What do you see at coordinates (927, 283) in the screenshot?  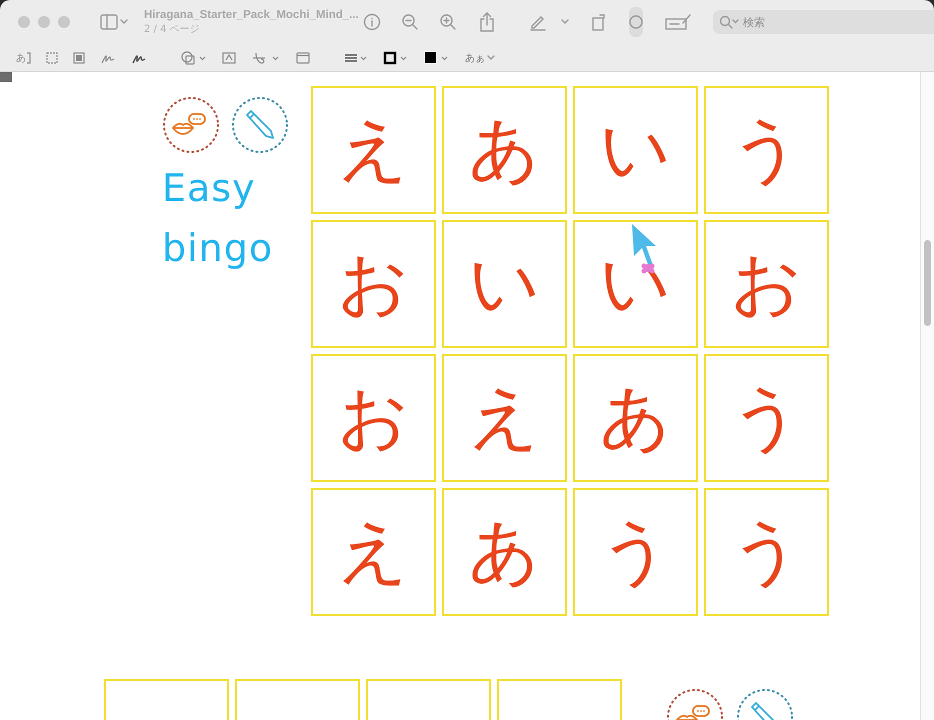 I see `scrollbar-thumb` at bounding box center [927, 283].